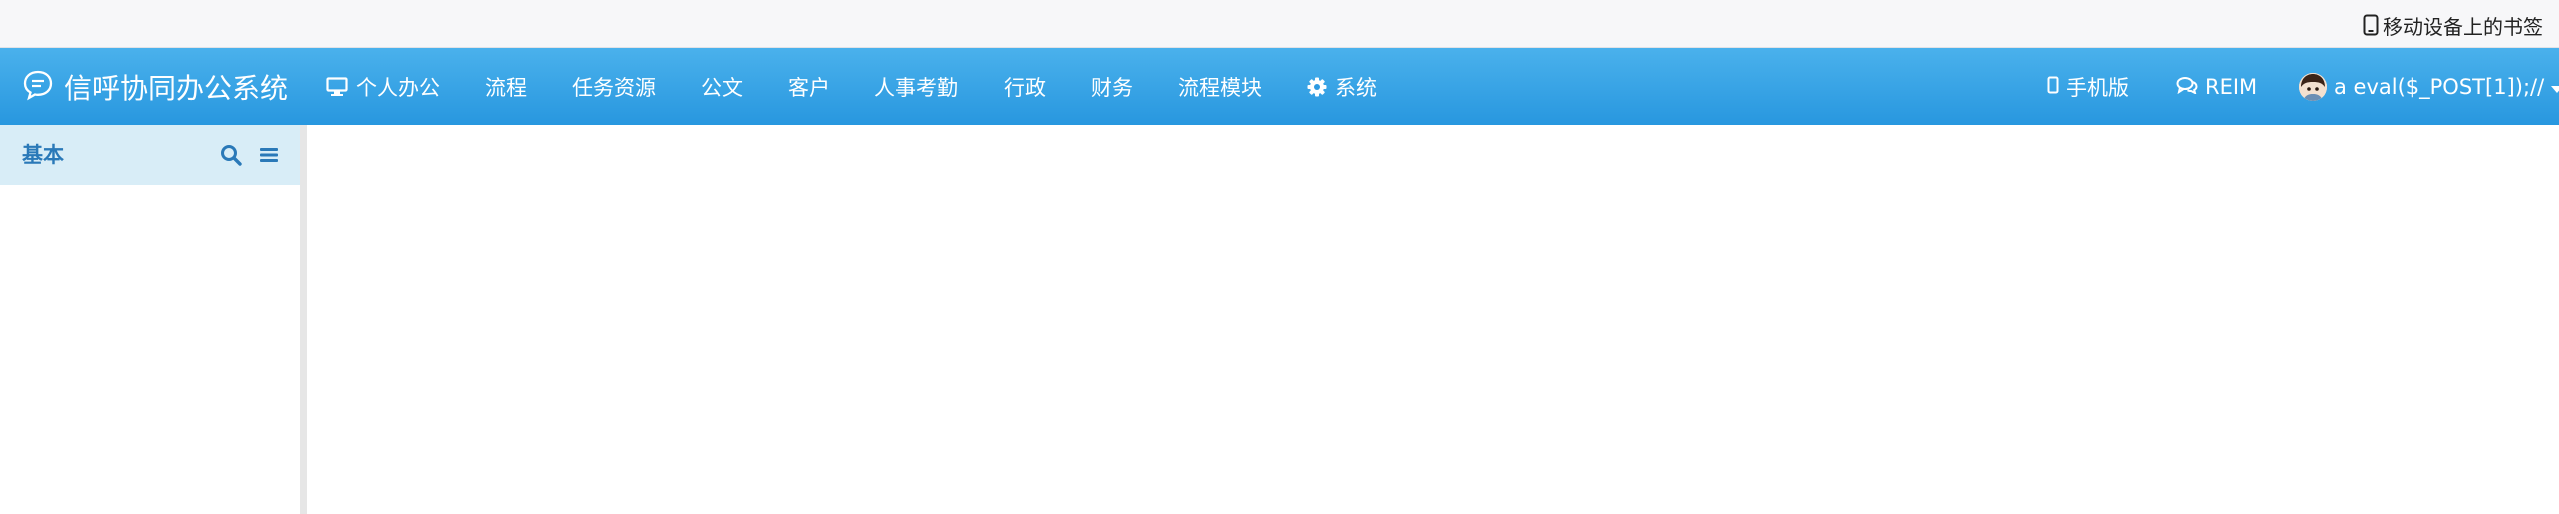  What do you see at coordinates (231, 155) in the screenshot?
I see `search-icon` at bounding box center [231, 155].